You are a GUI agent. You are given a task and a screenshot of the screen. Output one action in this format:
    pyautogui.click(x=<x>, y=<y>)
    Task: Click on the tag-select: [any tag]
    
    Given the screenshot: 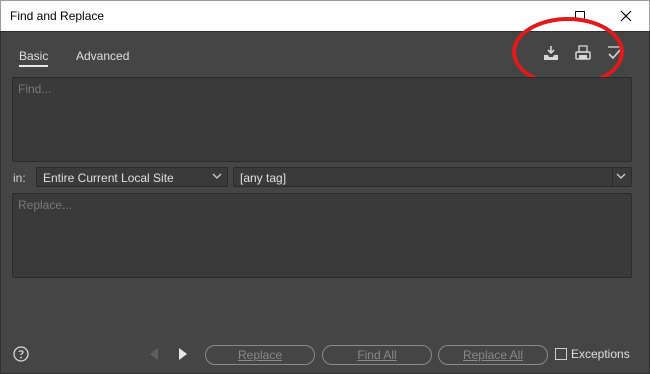 What is the action you would take?
    pyautogui.click(x=432, y=177)
    